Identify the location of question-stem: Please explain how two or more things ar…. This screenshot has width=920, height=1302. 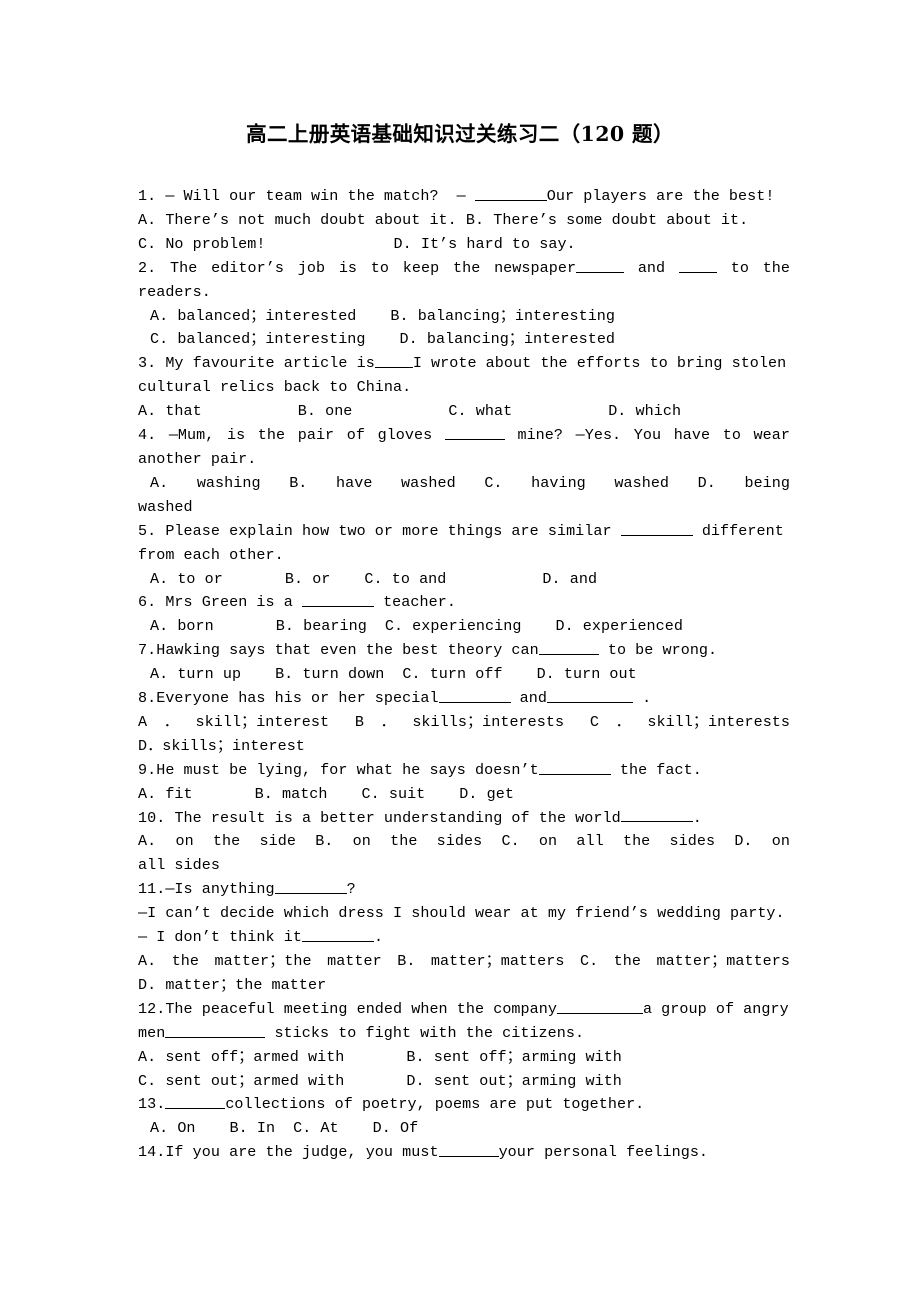
(388, 530).